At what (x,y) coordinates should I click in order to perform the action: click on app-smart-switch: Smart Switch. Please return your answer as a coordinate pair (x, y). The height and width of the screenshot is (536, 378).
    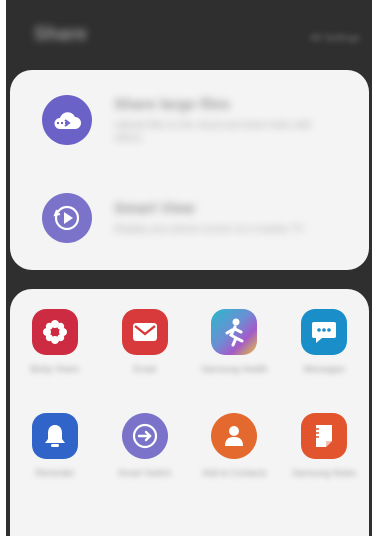
    Looking at the image, I should click on (145, 458).